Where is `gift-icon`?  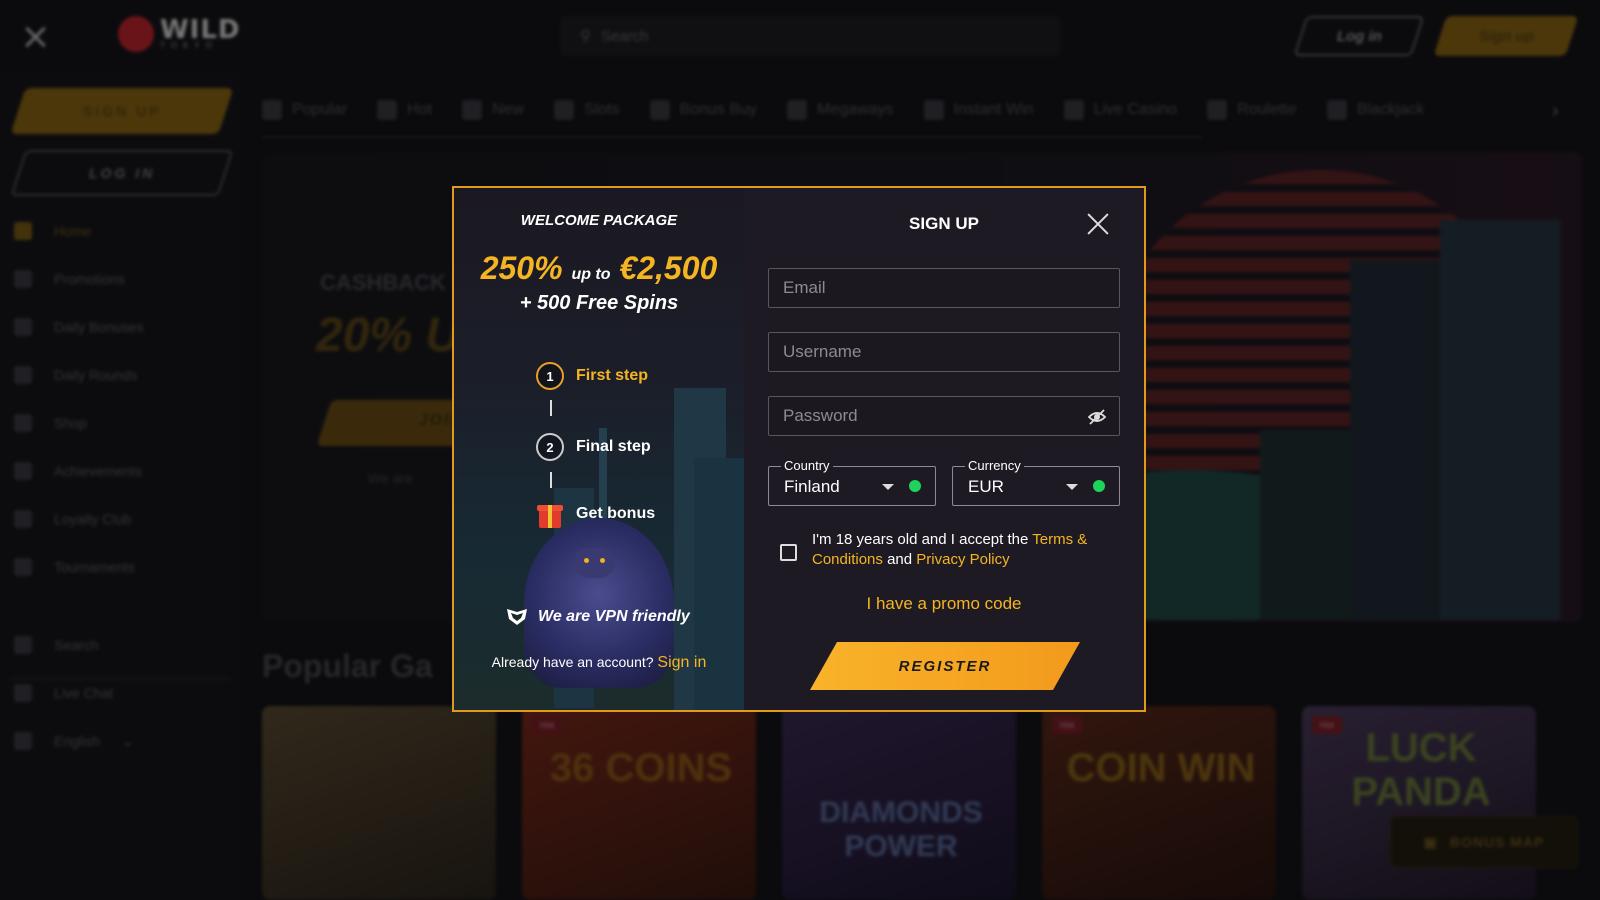
gift-icon is located at coordinates (550, 514).